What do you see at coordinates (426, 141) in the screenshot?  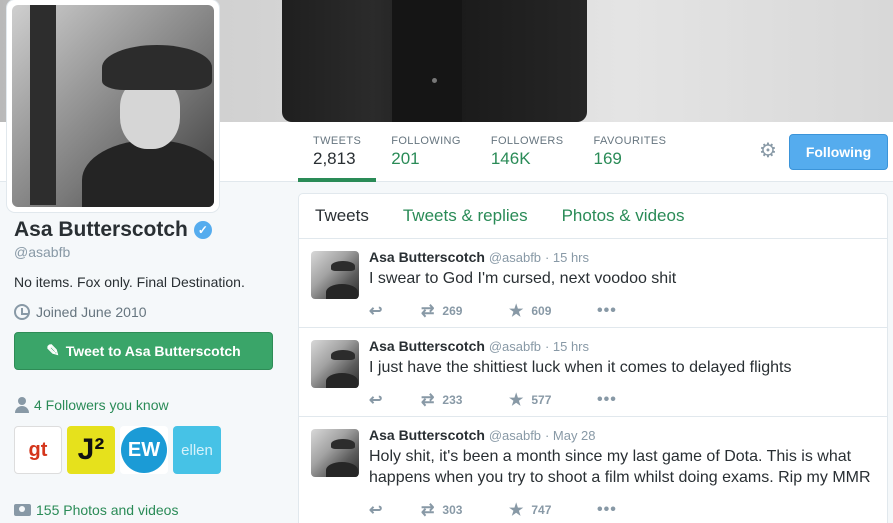 I see `stat-label: FOLLOWING` at bounding box center [426, 141].